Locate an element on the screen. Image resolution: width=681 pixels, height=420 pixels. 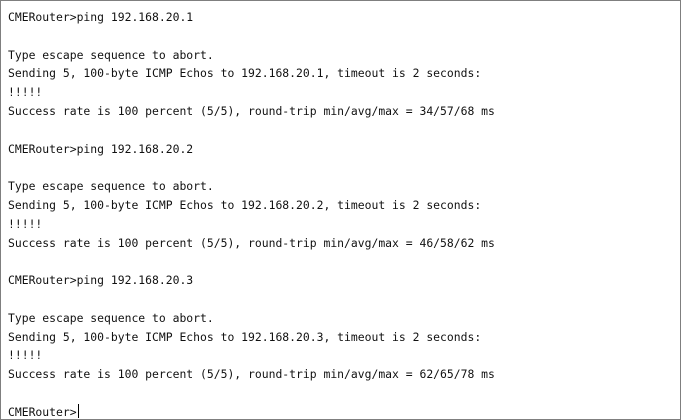
terminal-line: CMERouter>ping 192.168.20.2 is located at coordinates (101, 148).